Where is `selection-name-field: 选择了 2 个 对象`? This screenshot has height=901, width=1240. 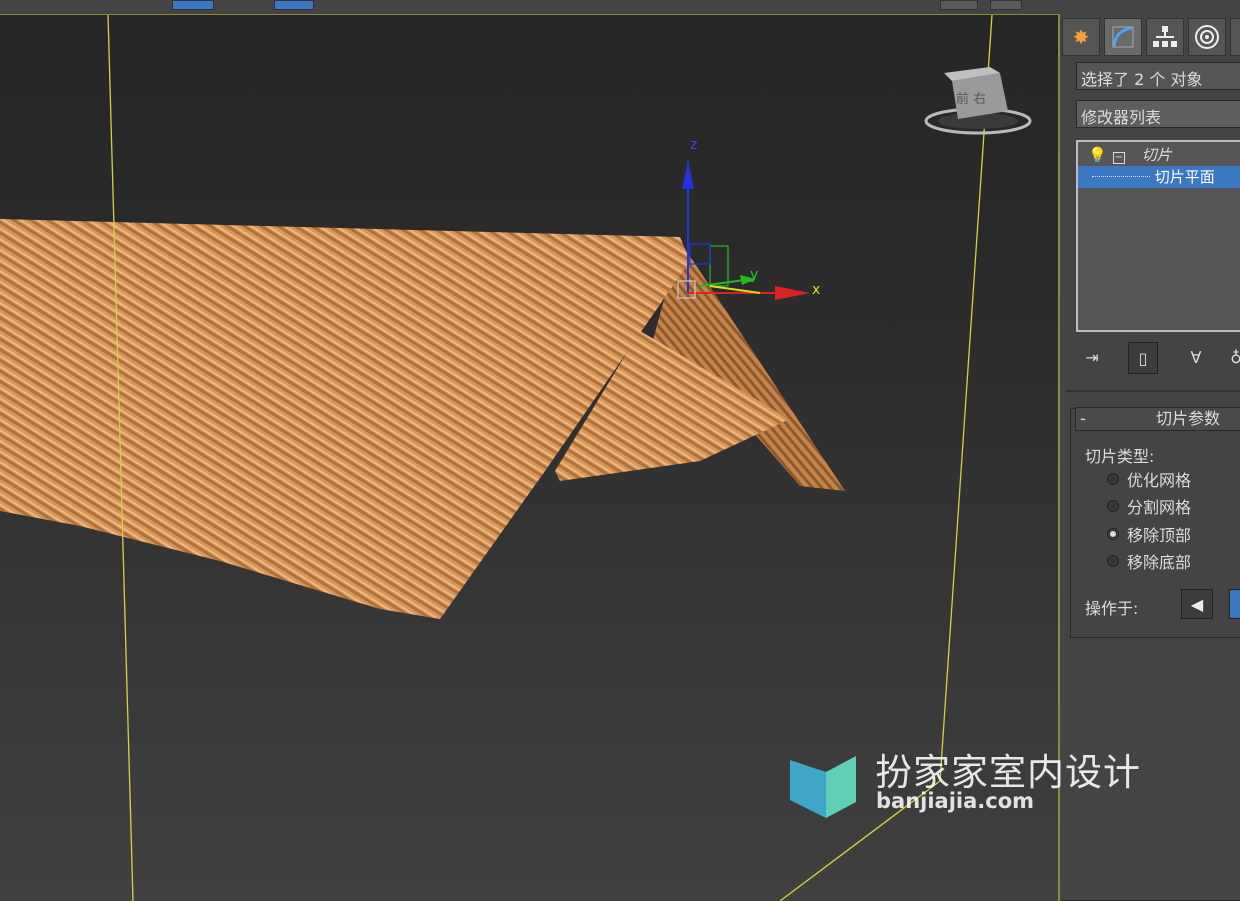
selection-name-field: 选择了 2 个 对象 is located at coordinates (1158, 76).